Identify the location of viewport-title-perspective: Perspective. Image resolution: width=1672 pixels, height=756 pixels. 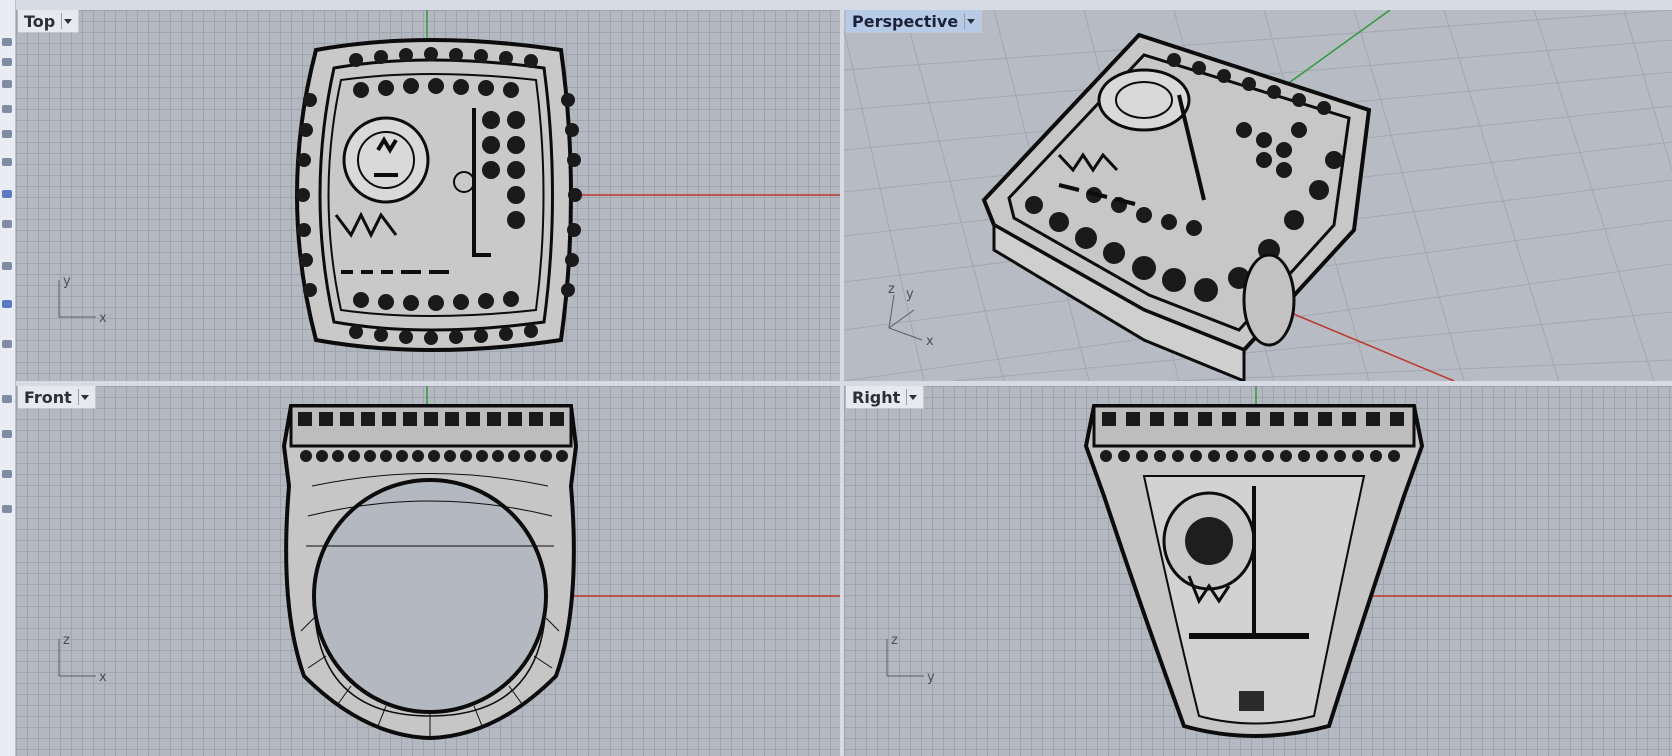
(914, 21).